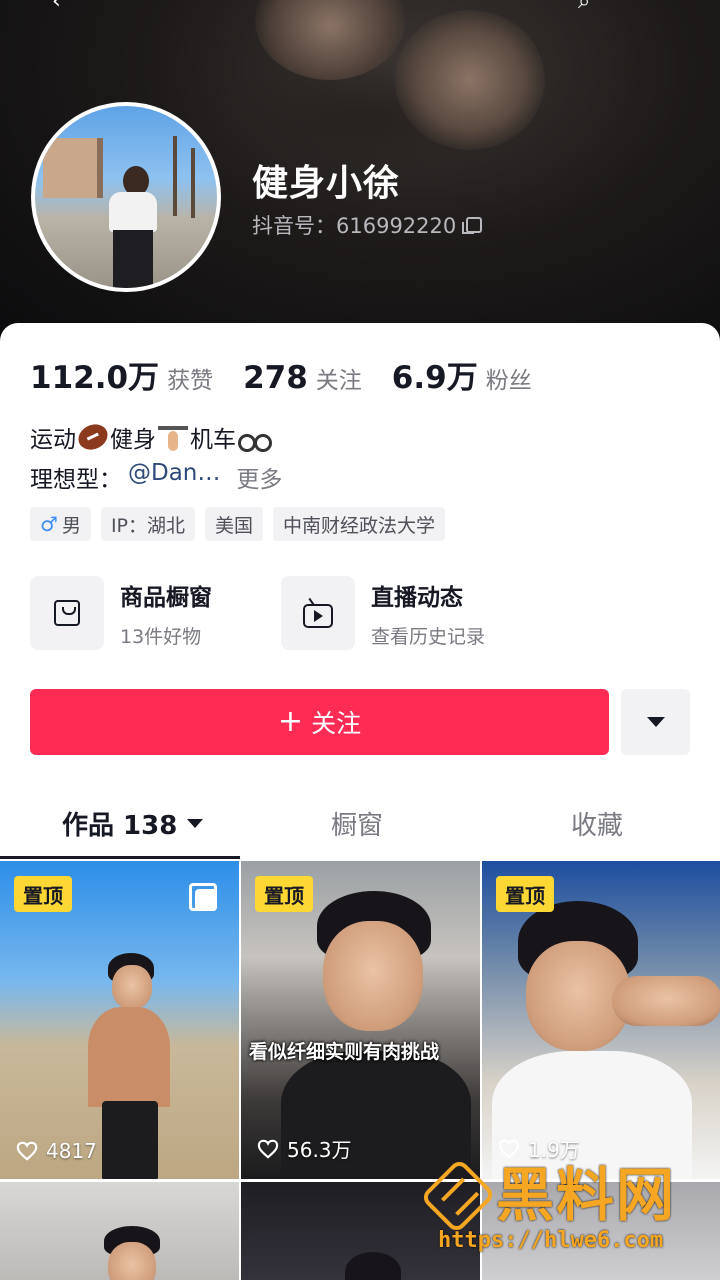  I want to click on bio-word: 健身, so click(133, 440).